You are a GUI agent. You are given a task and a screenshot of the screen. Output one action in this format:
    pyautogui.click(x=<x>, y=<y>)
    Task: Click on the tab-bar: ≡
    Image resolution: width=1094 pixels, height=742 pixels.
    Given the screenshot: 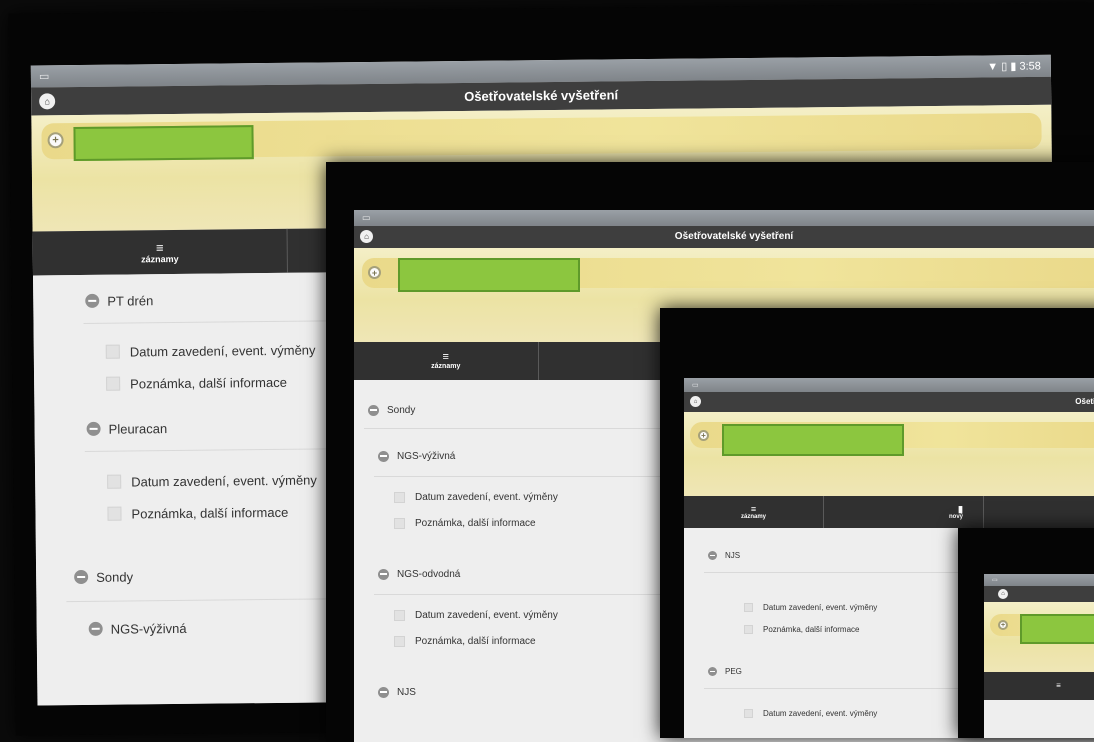 What is the action you would take?
    pyautogui.click(x=1039, y=686)
    